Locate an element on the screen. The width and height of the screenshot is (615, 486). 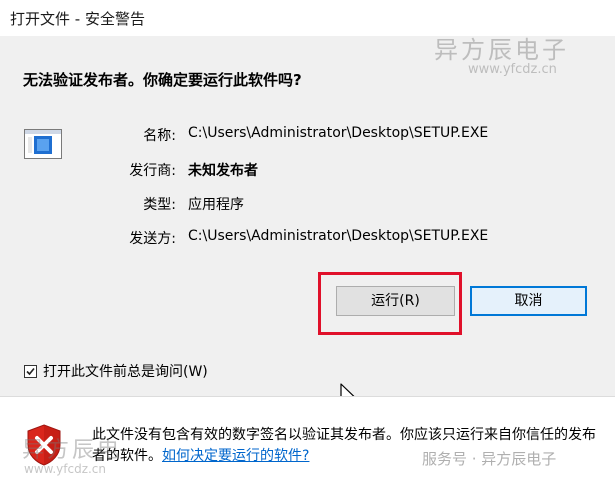
name-value: C:\Users\Administrator\Desktop\SETUP.EXE is located at coordinates (338, 133).